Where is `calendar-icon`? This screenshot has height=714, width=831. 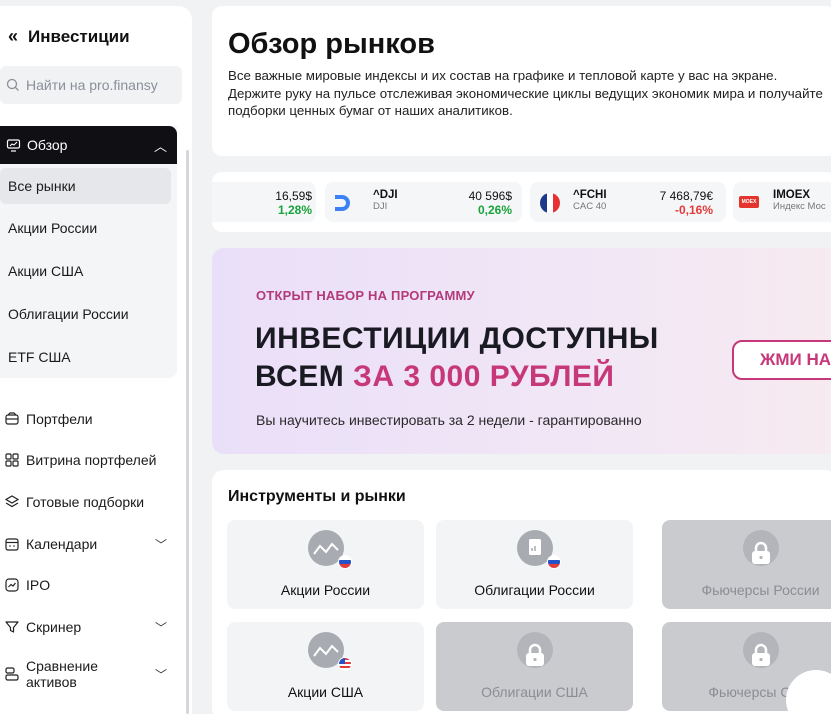 calendar-icon is located at coordinates (12, 544).